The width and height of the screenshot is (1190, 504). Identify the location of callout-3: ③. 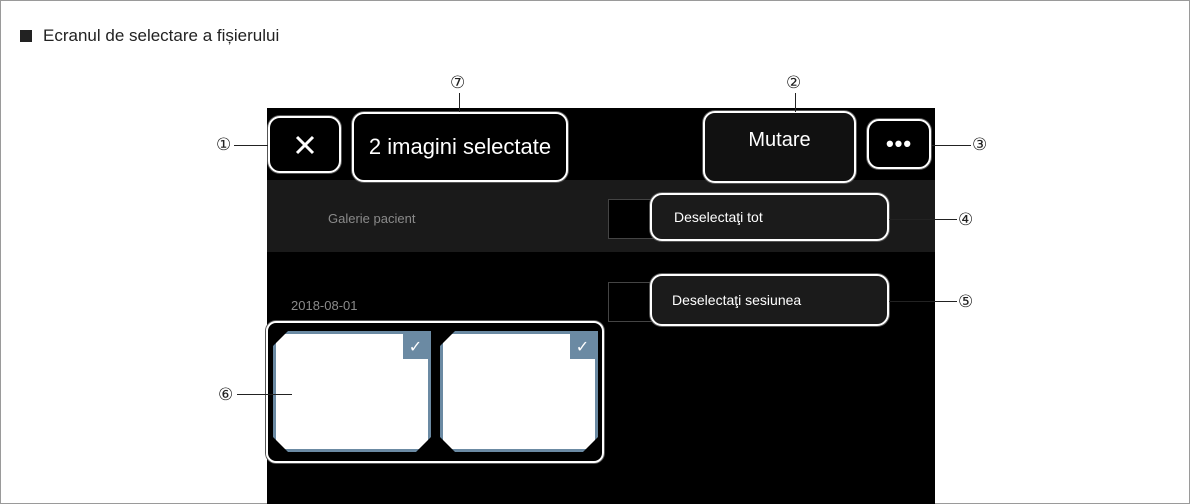
(980, 144).